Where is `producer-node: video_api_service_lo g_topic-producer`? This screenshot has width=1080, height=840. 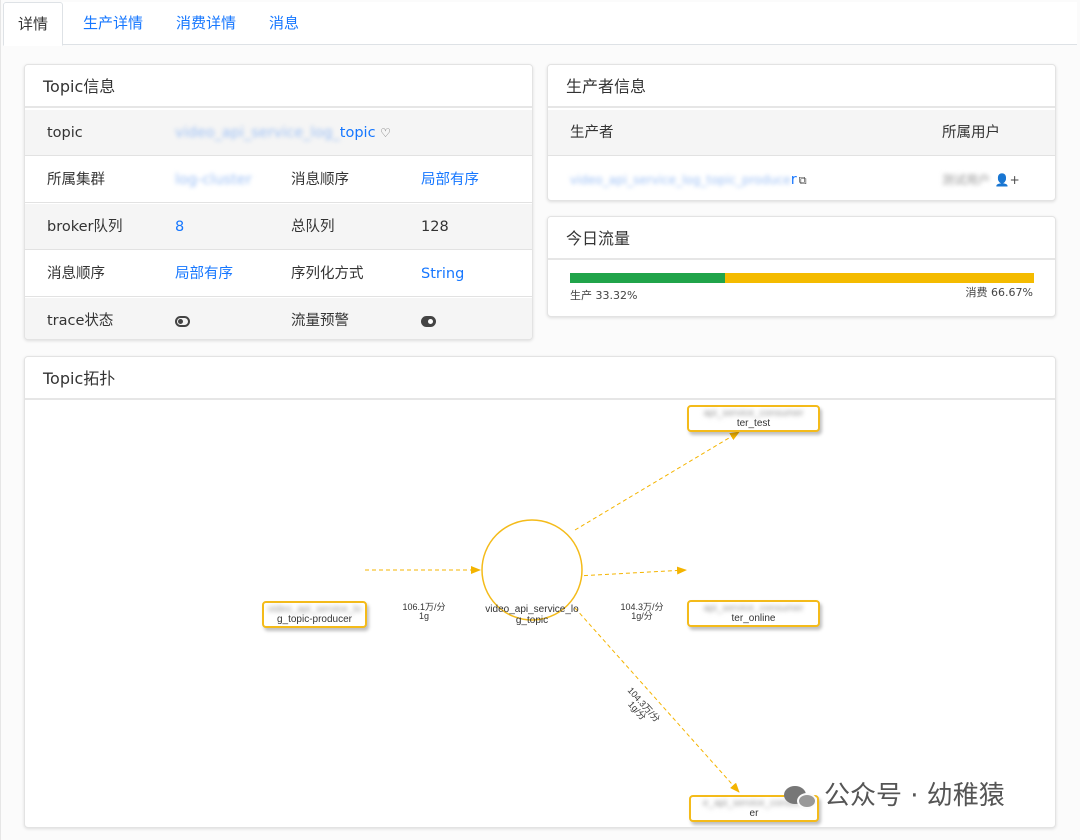
producer-node: video_api_service_lo g_topic-producer is located at coordinates (314, 614).